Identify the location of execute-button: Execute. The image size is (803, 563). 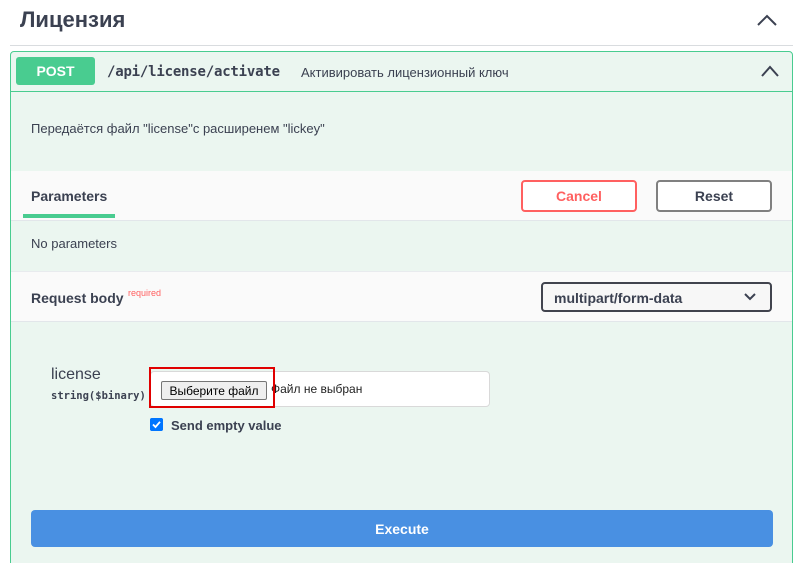
(402, 528).